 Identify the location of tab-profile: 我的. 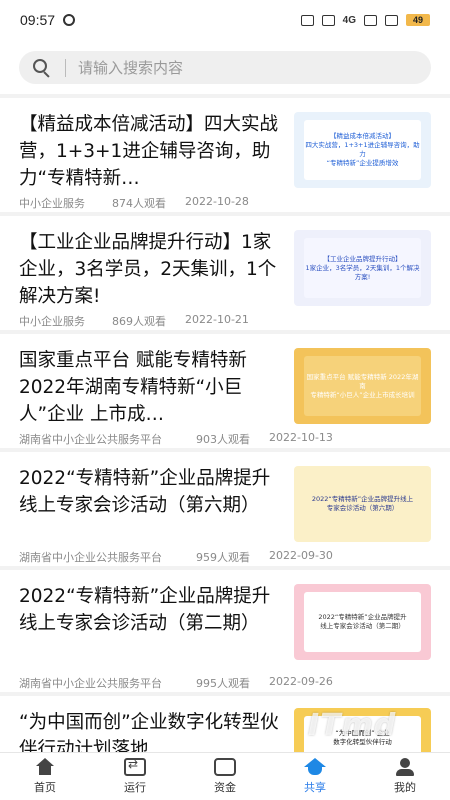
(405, 776).